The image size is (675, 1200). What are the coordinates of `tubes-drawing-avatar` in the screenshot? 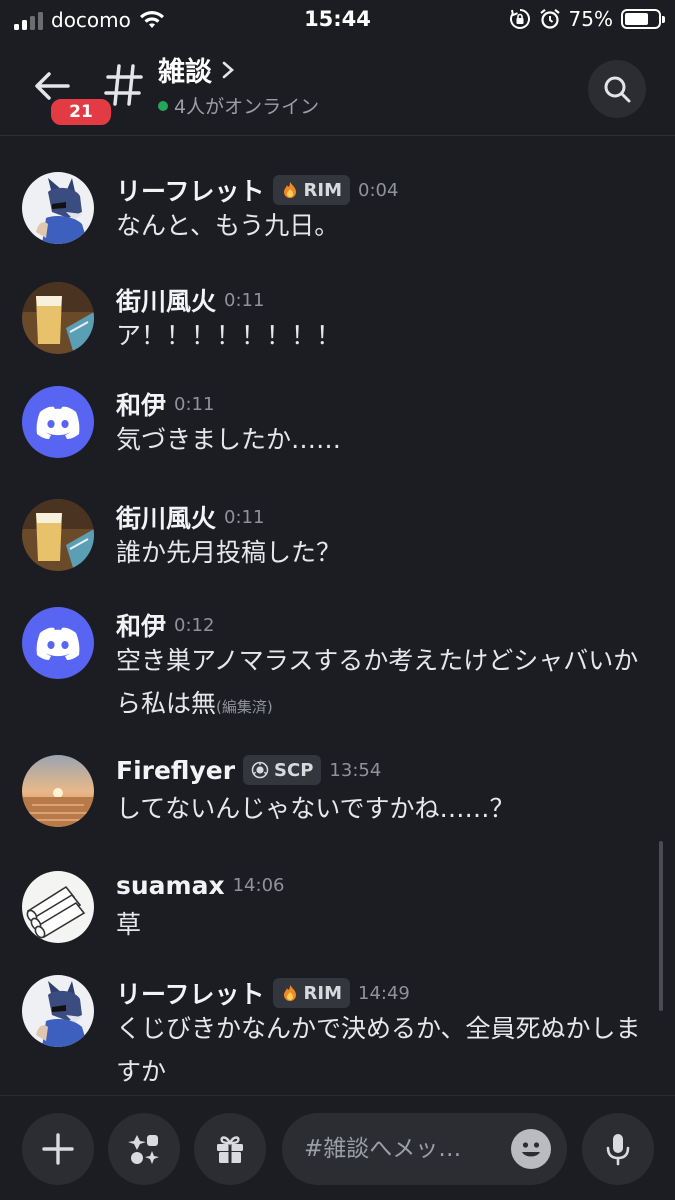 It's located at (58, 907).